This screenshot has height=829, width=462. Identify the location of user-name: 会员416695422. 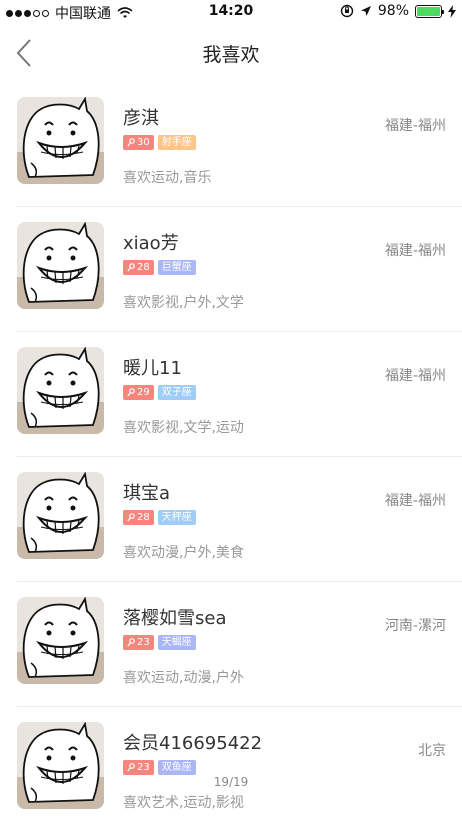
(193, 743).